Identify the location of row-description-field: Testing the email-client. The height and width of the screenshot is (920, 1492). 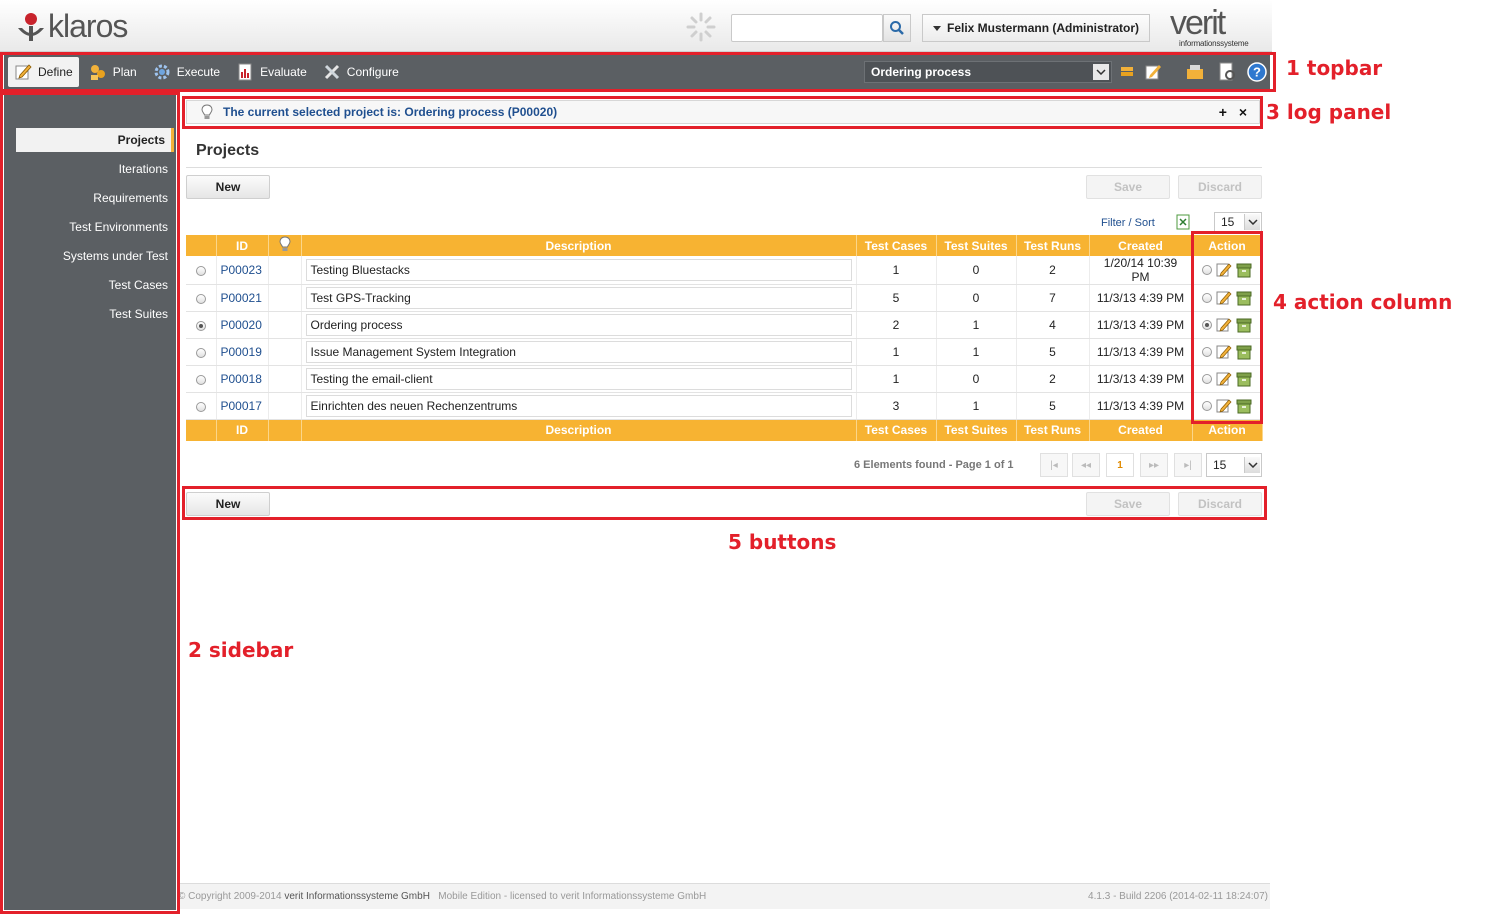
(578, 379).